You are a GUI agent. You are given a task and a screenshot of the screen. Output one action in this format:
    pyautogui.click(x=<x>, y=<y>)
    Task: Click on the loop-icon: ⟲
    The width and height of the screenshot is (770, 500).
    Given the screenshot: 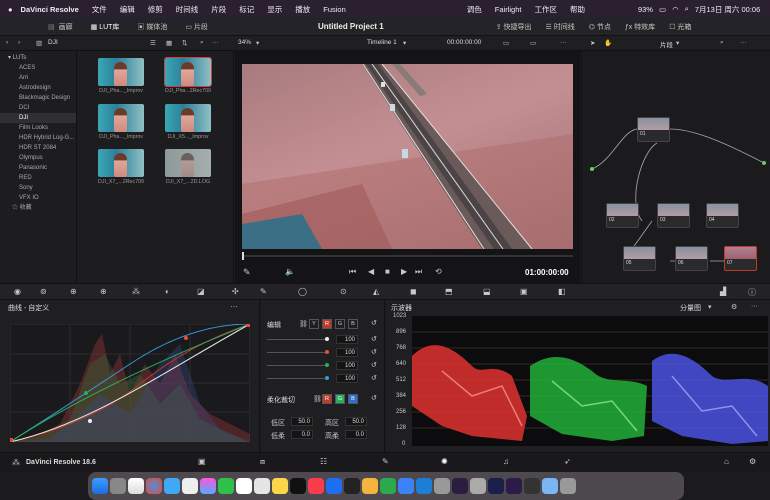 What is the action you would take?
    pyautogui.click(x=438, y=271)
    